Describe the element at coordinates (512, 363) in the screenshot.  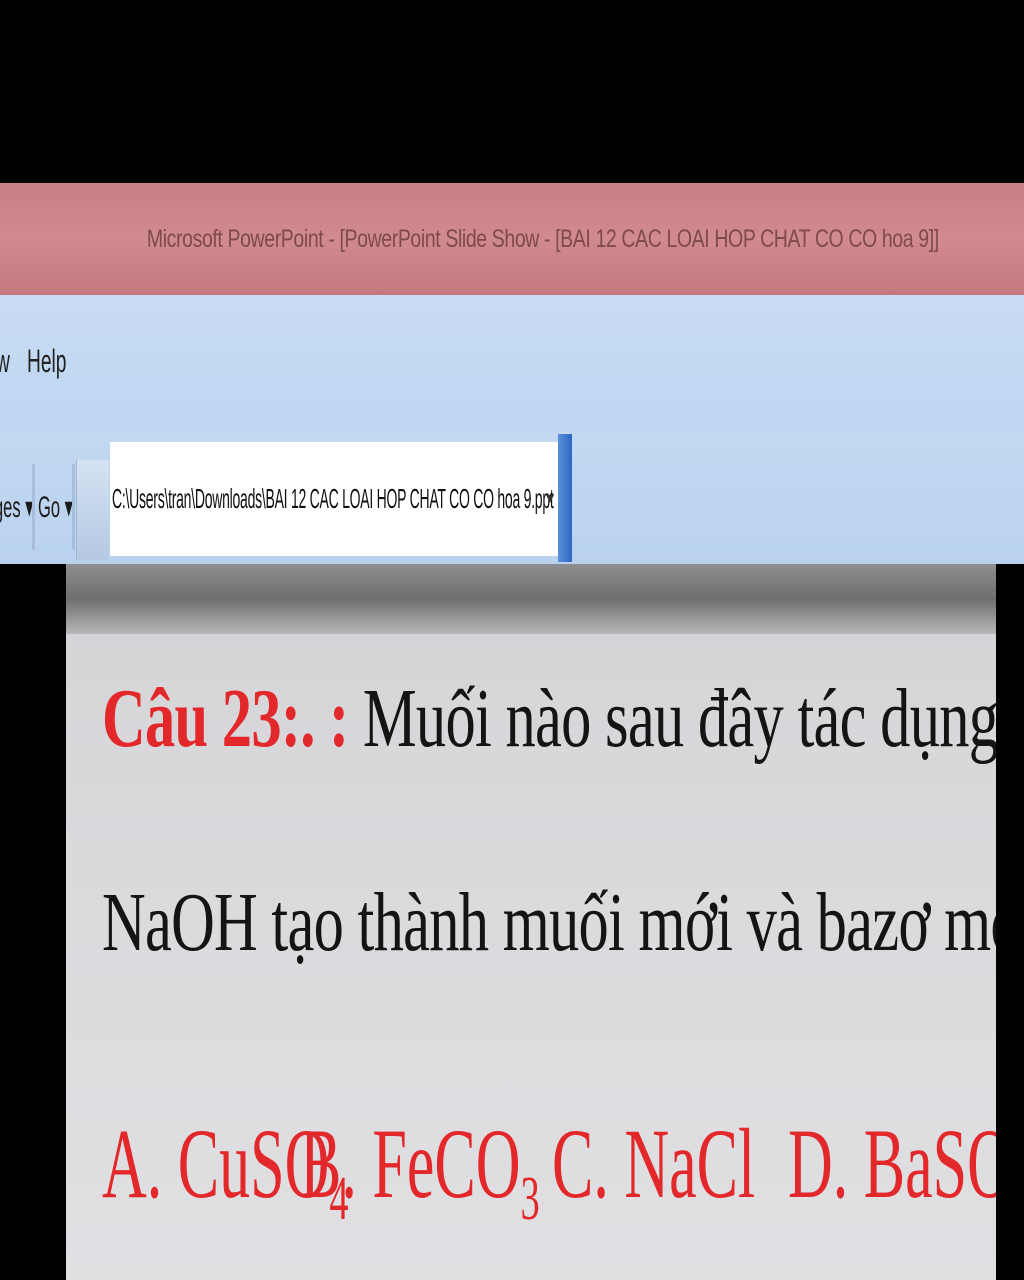
I see `menu-bar: w Help` at that location.